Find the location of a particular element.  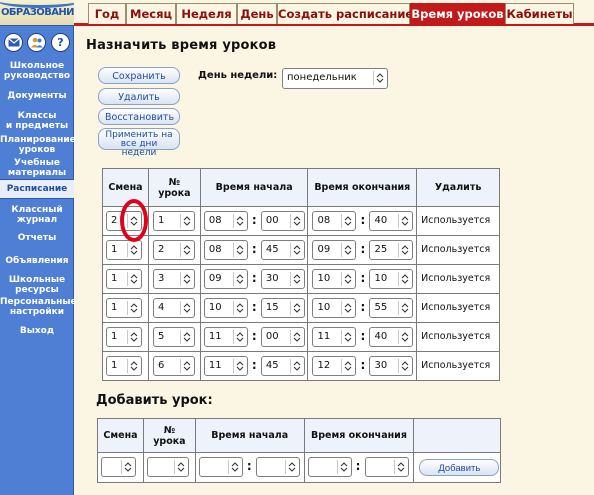

sidebar-icon-bar: ? is located at coordinates (37, 44).